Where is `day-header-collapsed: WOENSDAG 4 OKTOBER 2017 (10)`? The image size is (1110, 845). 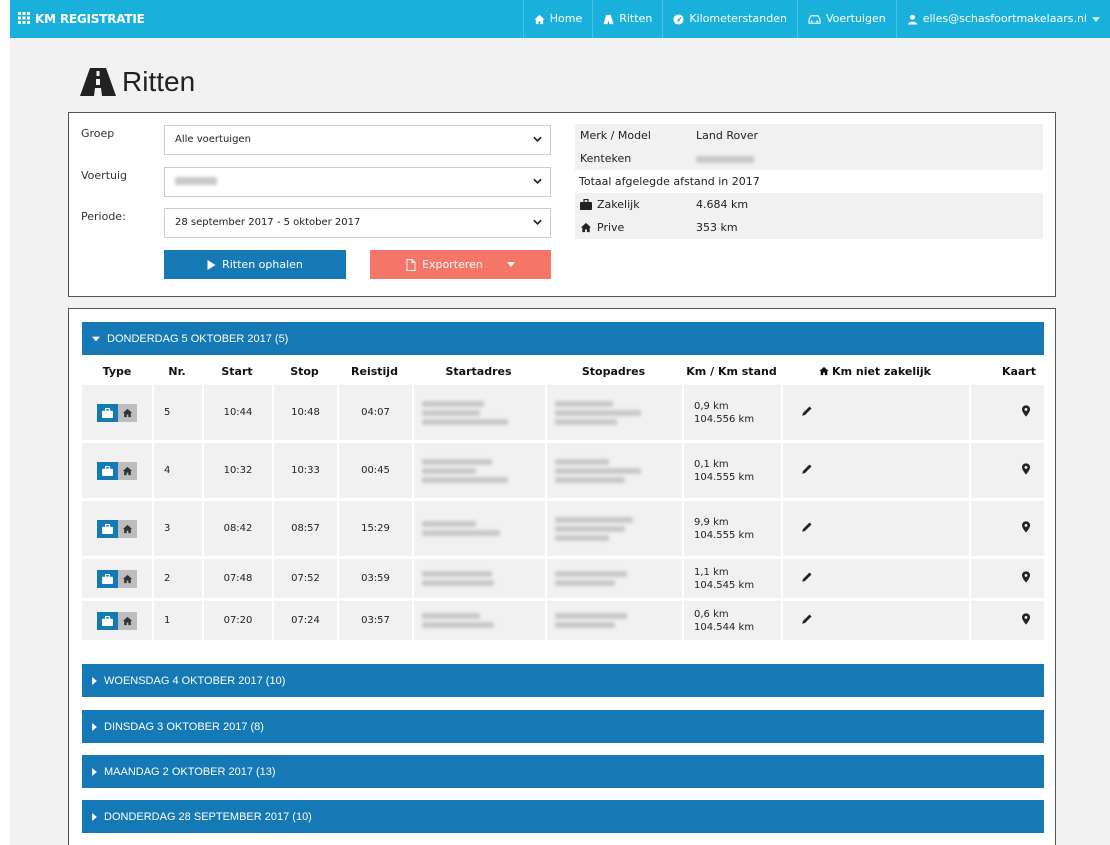
day-header-collapsed: WOENSDAG 4 OKTOBER 2017 (10) is located at coordinates (563, 680).